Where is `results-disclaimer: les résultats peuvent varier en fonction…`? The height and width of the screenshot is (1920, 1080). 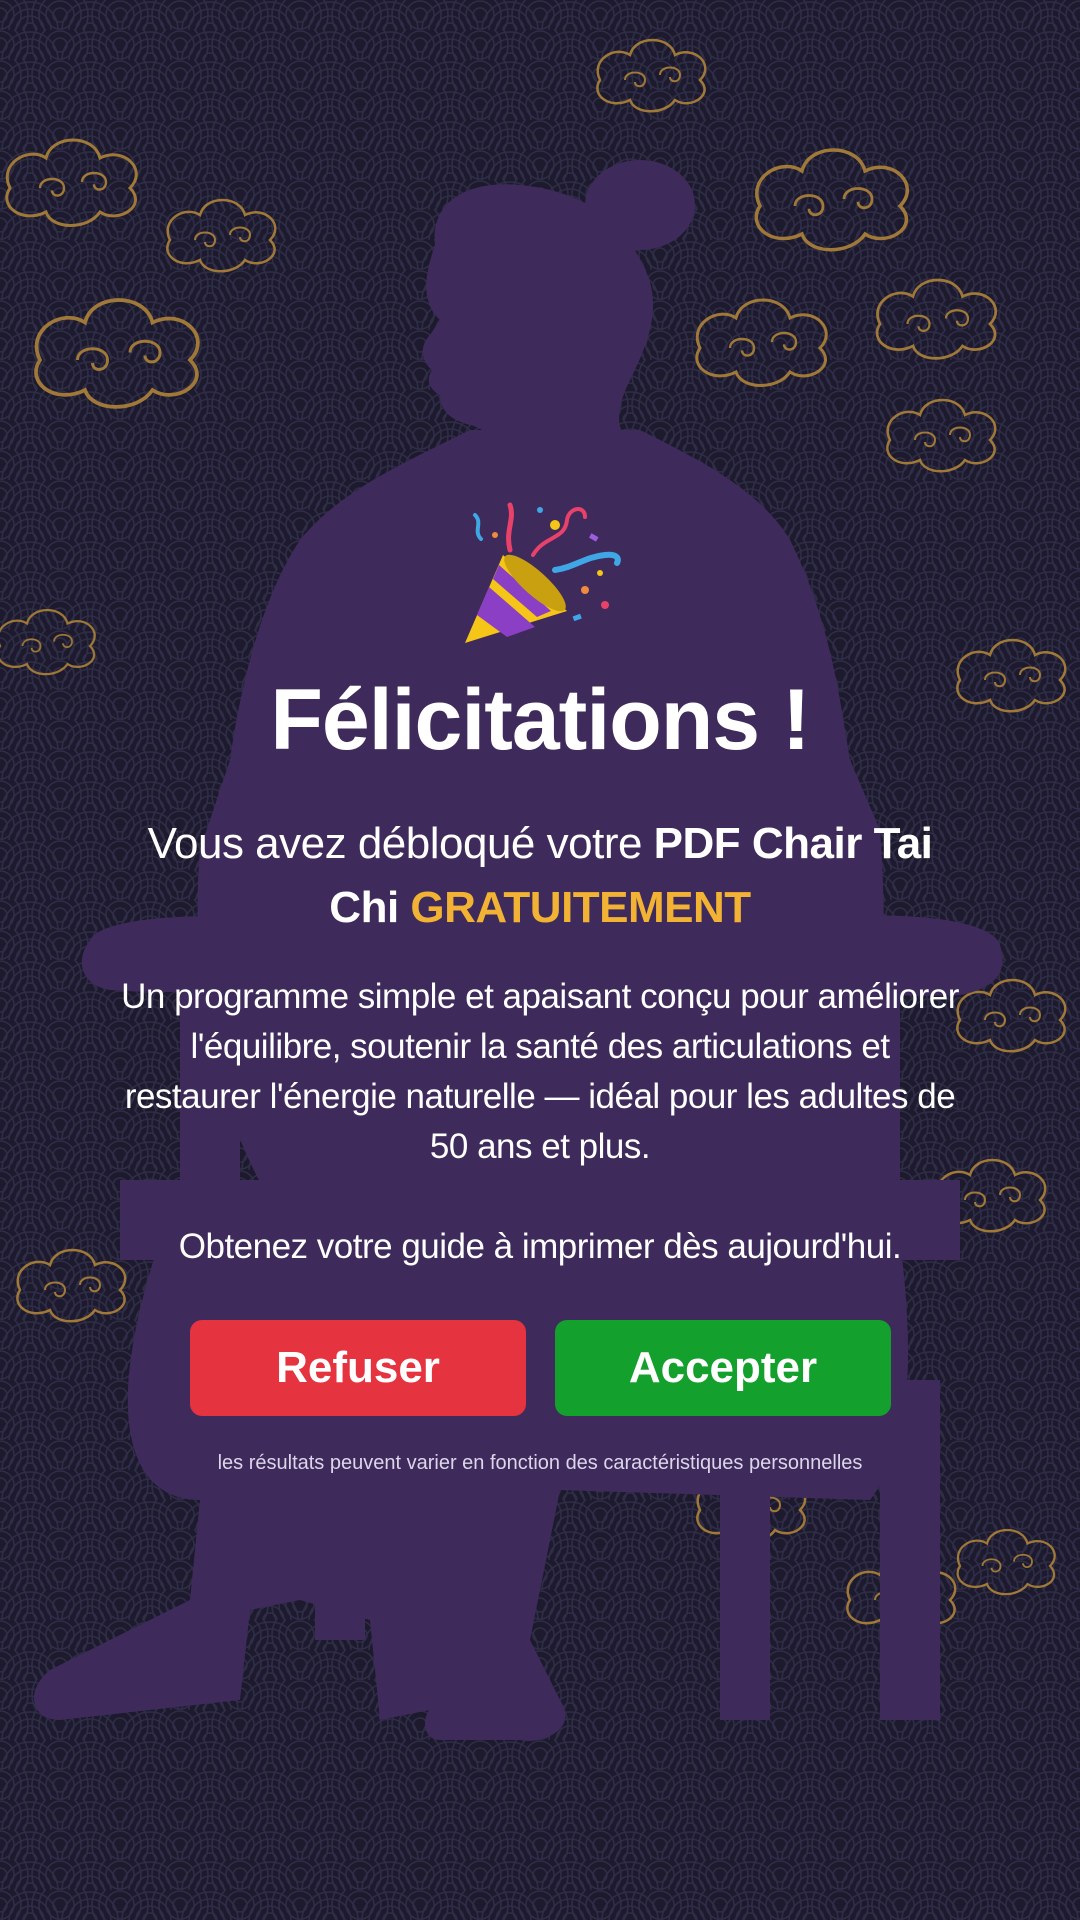
results-disclaimer: les résultats peuvent varier en fonction… is located at coordinates (540, 1463).